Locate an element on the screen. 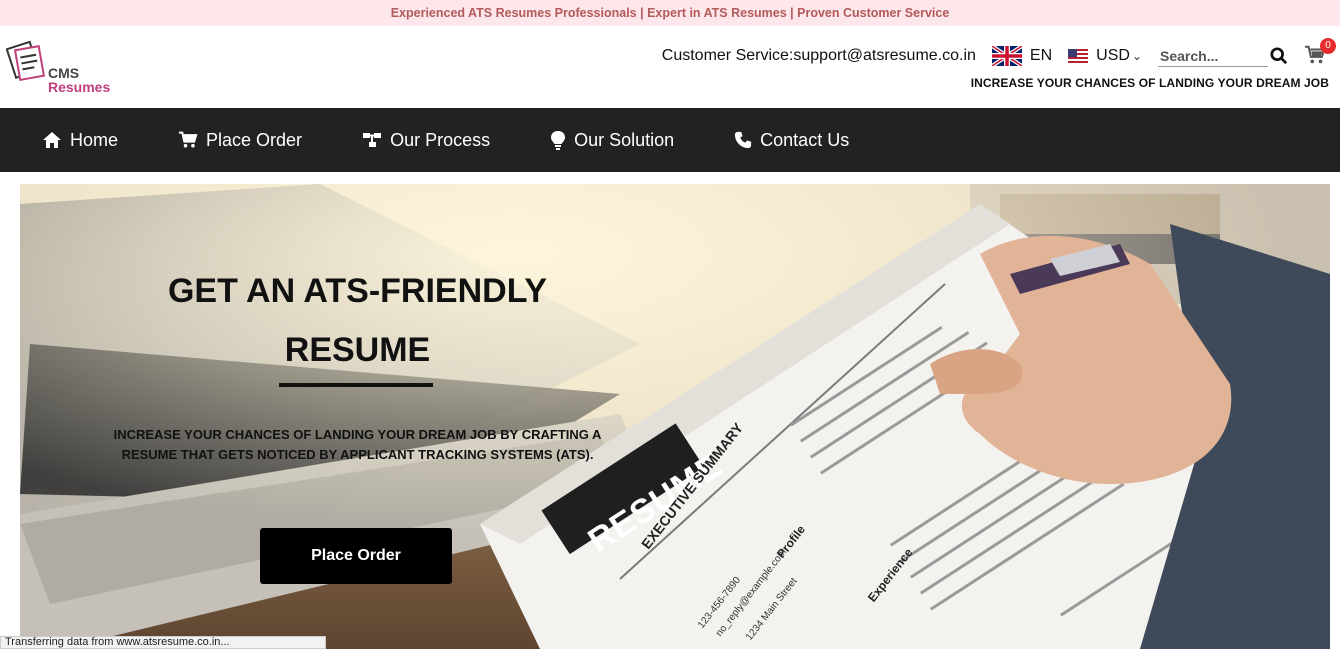 The height and width of the screenshot is (649, 1340). title-underline is located at coordinates (356, 385).